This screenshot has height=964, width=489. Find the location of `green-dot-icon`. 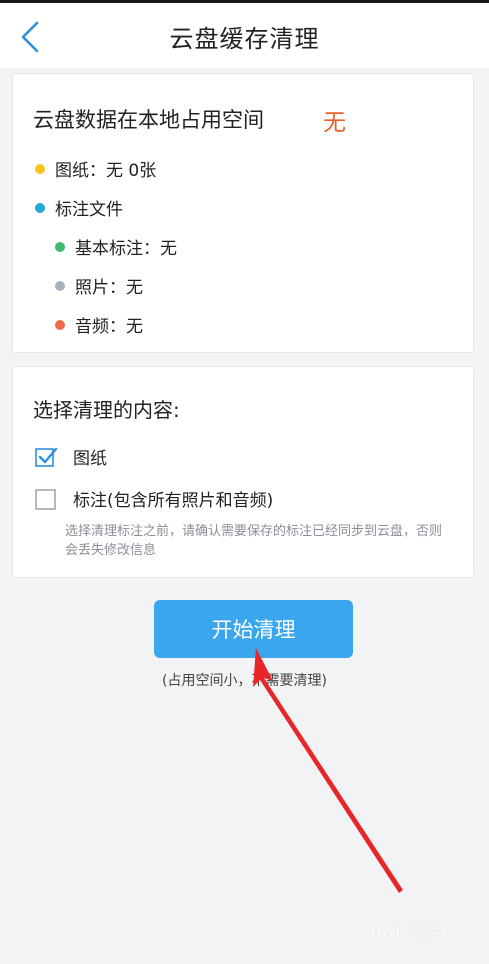

green-dot-icon is located at coordinates (60, 246).